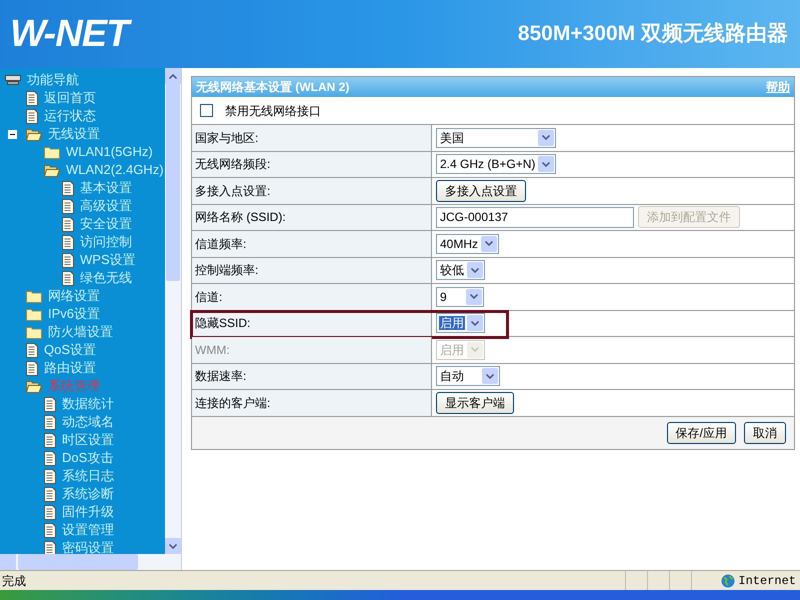  I want to click on label-cell: WMM:, so click(312, 349).